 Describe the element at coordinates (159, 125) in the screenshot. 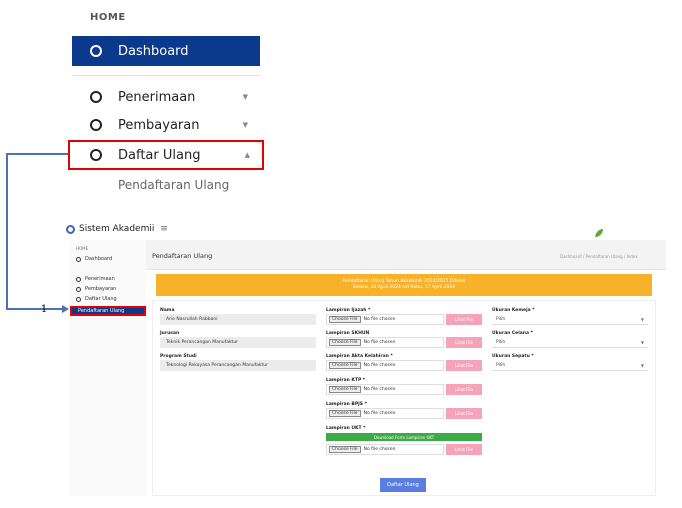

I see `zoom-pembayaran-label: Pembayaran` at that location.